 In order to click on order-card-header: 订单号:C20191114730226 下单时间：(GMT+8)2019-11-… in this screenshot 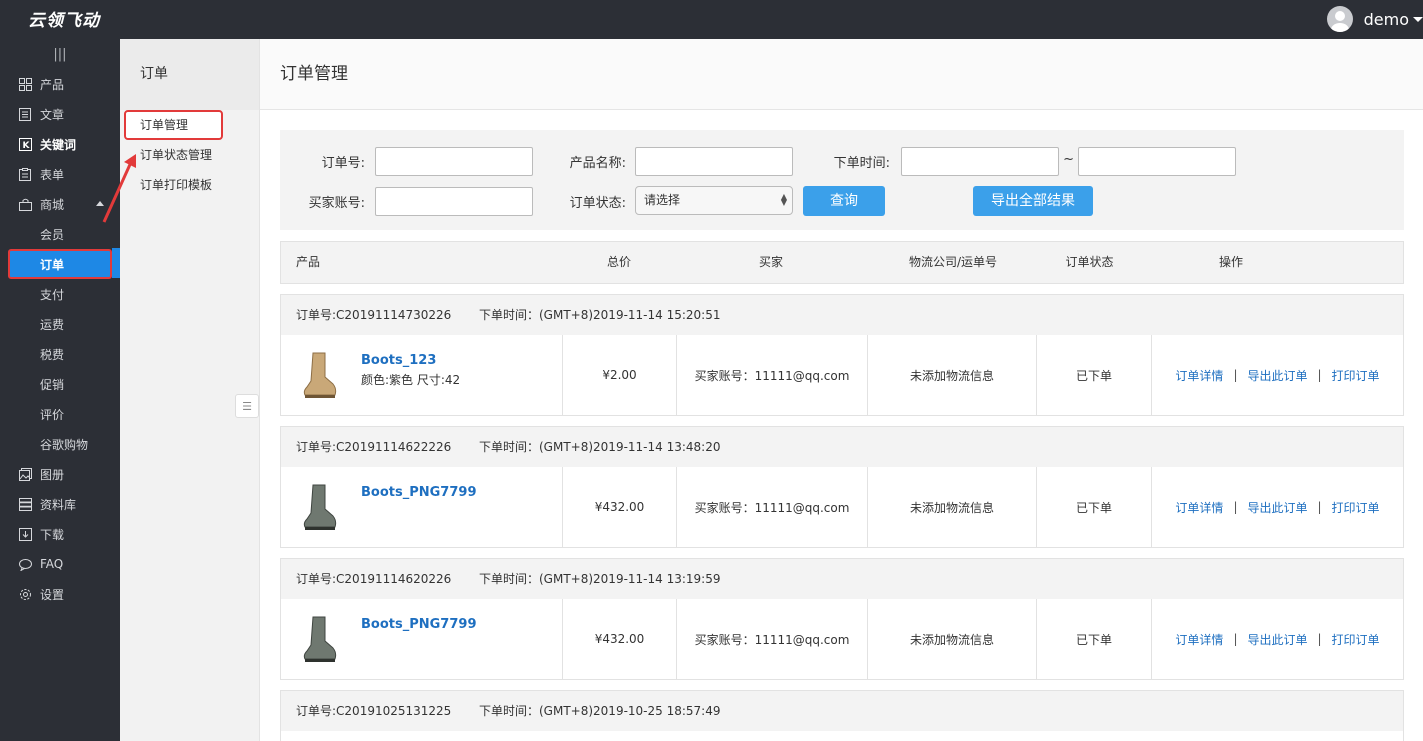, I will do `click(842, 315)`.